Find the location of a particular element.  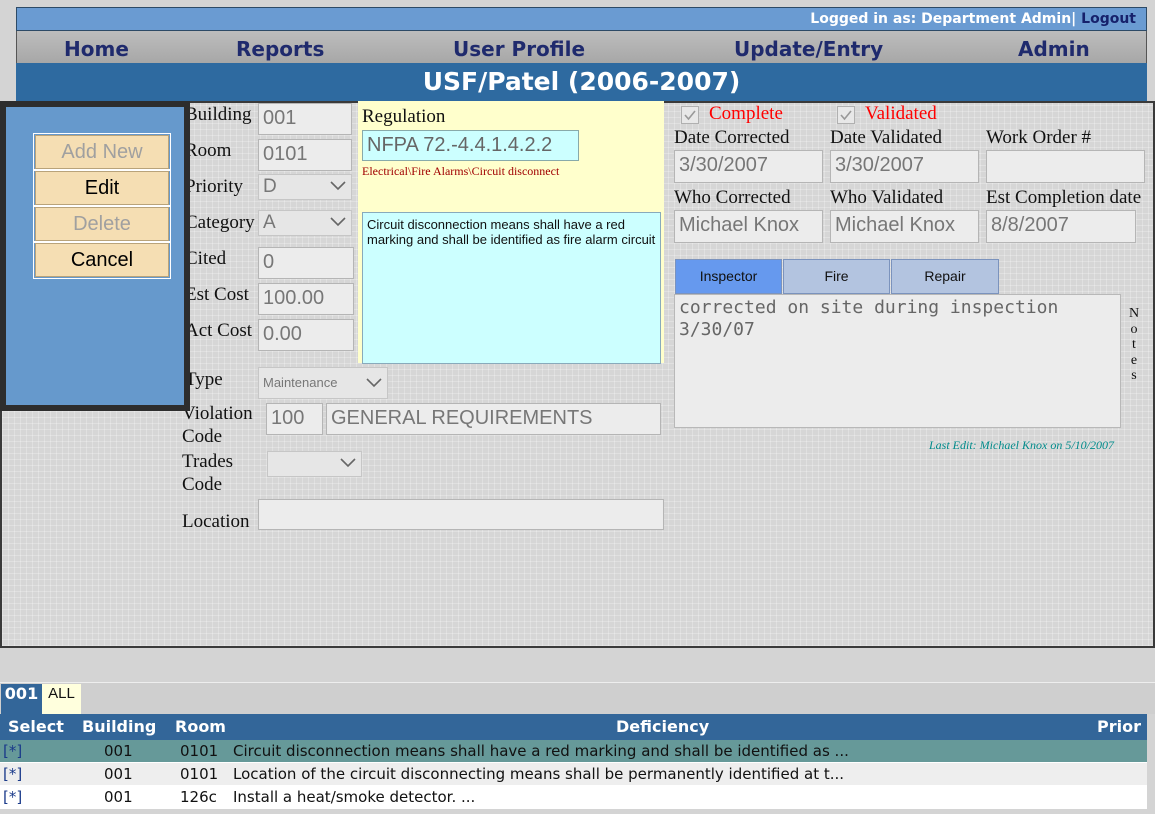

date-corrected-field: 3/30/2007 is located at coordinates (748, 166).